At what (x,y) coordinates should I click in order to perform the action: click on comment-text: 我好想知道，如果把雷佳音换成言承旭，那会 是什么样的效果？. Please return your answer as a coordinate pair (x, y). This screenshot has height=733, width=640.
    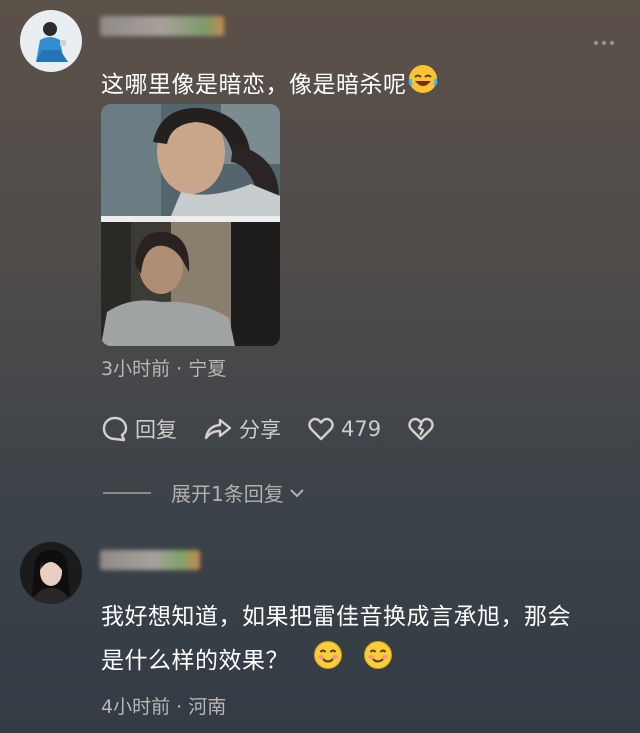
    Looking at the image, I should click on (366, 640).